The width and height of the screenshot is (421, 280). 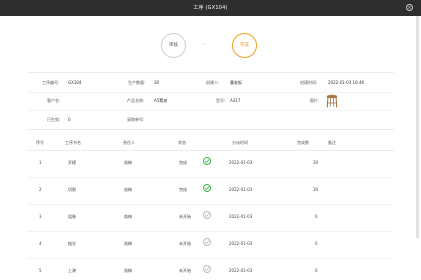 What do you see at coordinates (346, 82) in the screenshot?
I see `created-value: 2022-01-03 16:46` at bounding box center [346, 82].